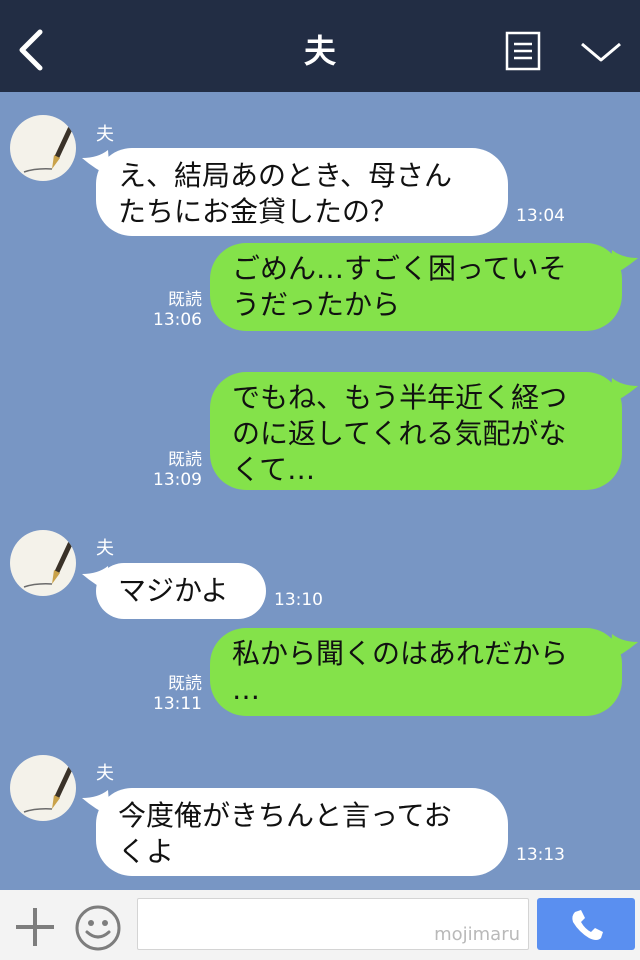 The image size is (640, 960). I want to click on read-receipt: 既読 13:06, so click(177, 310).